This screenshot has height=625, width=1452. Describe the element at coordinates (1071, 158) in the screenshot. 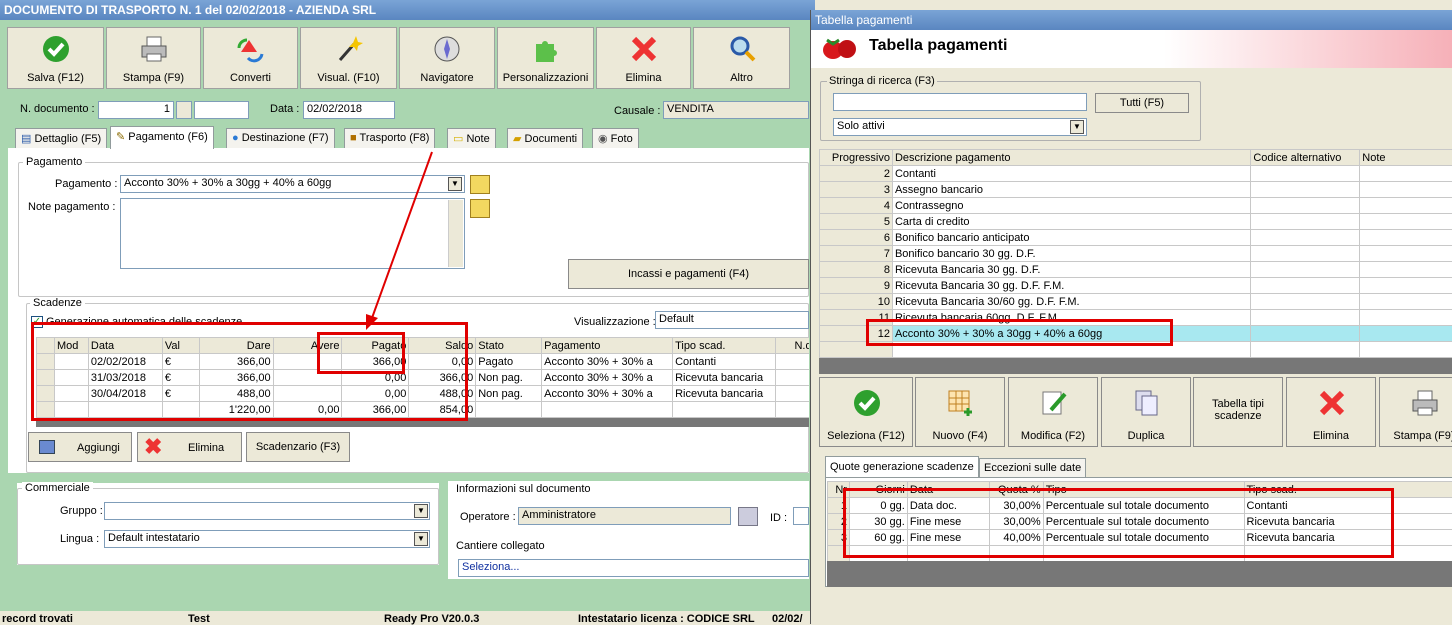

I see `column-header: Descrizione pagamento` at that location.